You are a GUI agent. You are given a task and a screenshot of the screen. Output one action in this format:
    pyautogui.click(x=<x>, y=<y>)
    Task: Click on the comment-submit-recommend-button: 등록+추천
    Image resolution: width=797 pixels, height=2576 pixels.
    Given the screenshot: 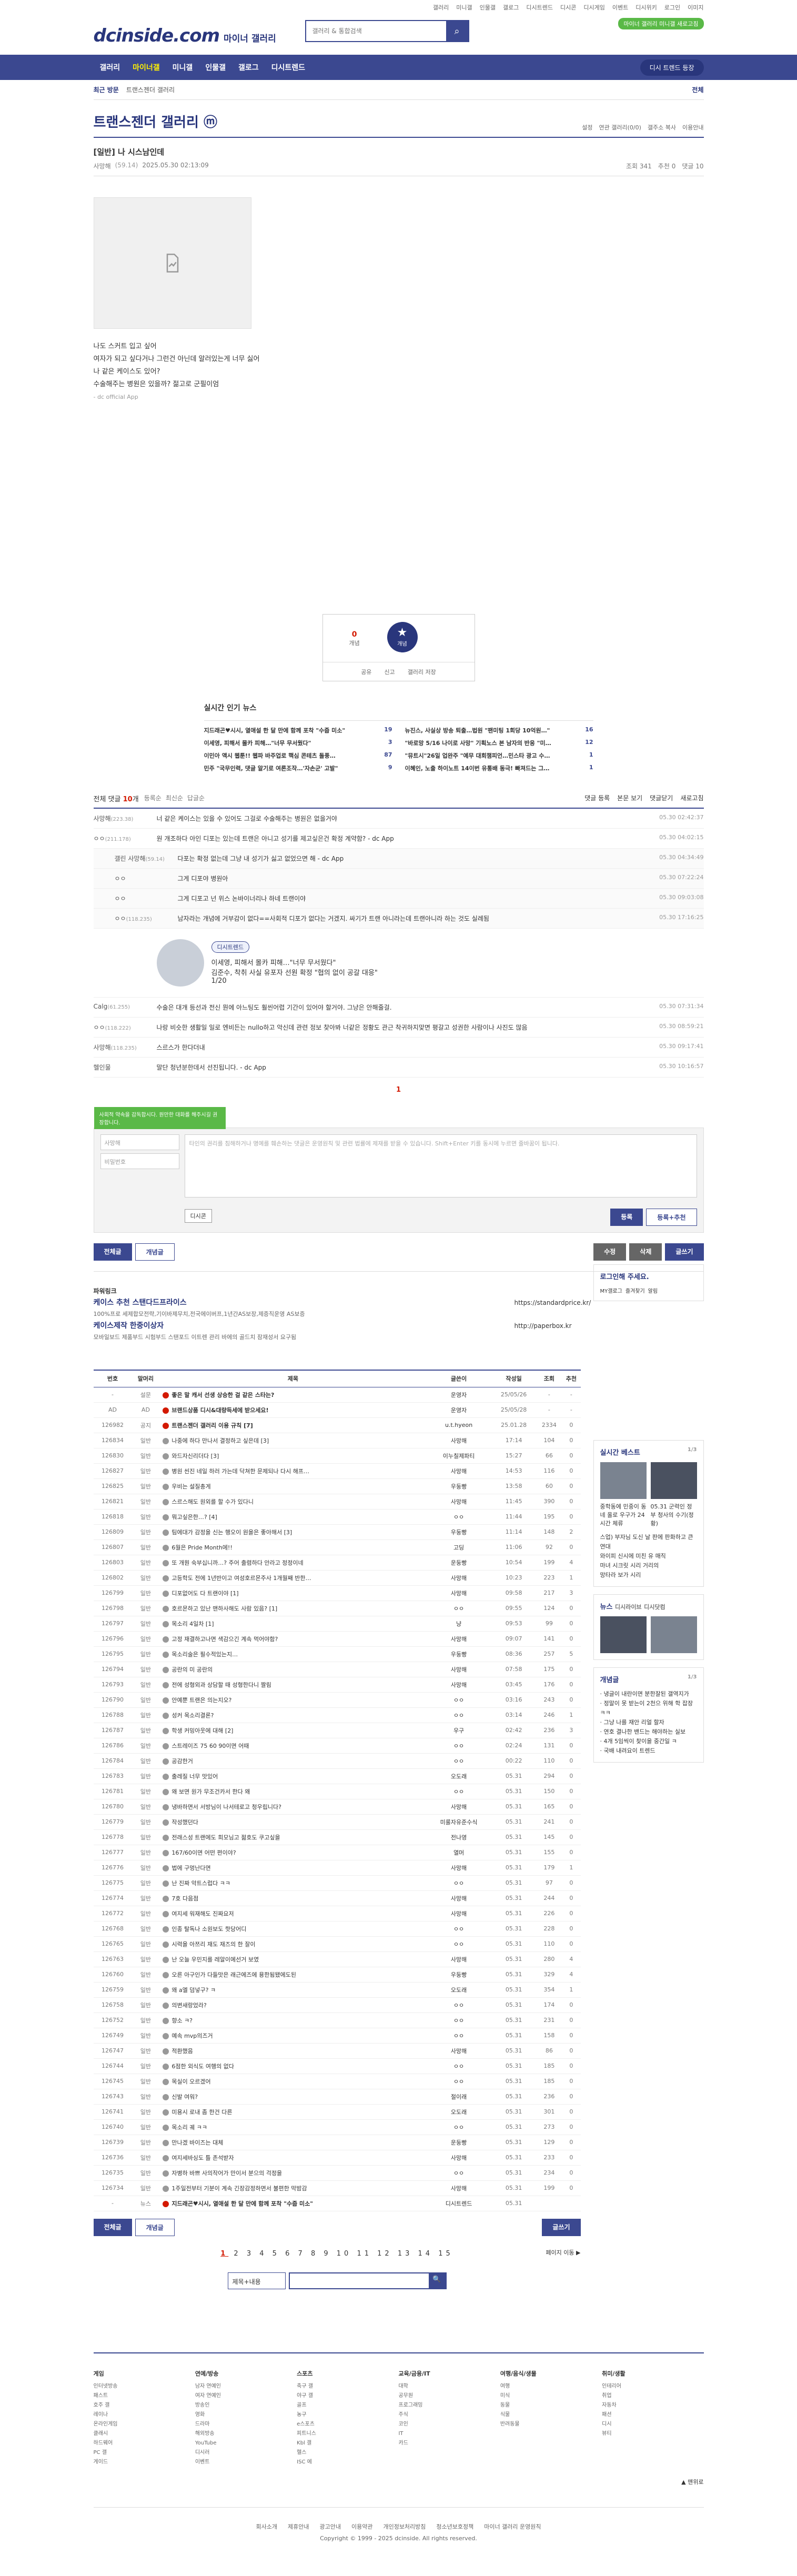 What is the action you would take?
    pyautogui.click(x=671, y=1218)
    